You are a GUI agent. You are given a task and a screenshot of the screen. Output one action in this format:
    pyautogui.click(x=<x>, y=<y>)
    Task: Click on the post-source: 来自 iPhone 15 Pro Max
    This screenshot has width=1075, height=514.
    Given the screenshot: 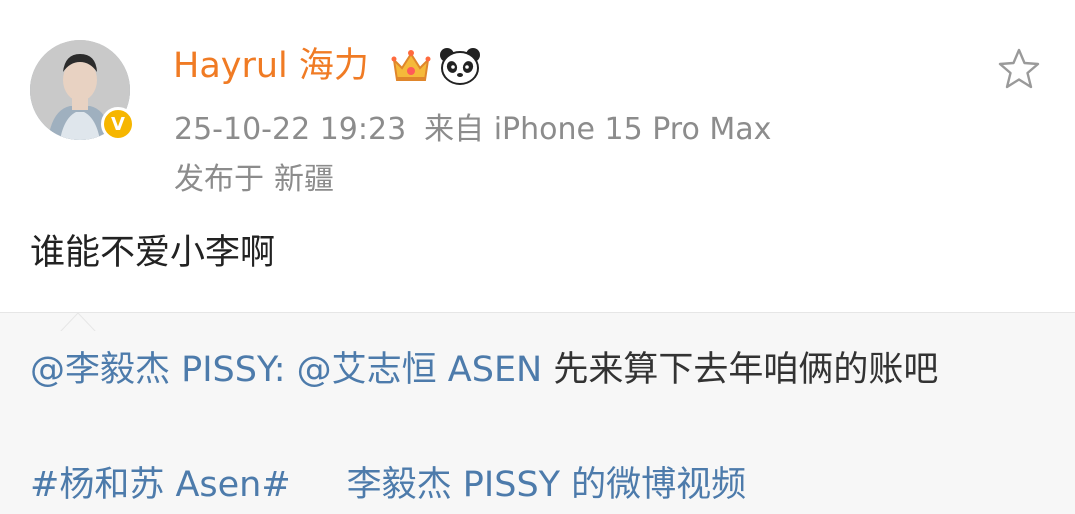 What is the action you would take?
    pyautogui.click(x=598, y=129)
    